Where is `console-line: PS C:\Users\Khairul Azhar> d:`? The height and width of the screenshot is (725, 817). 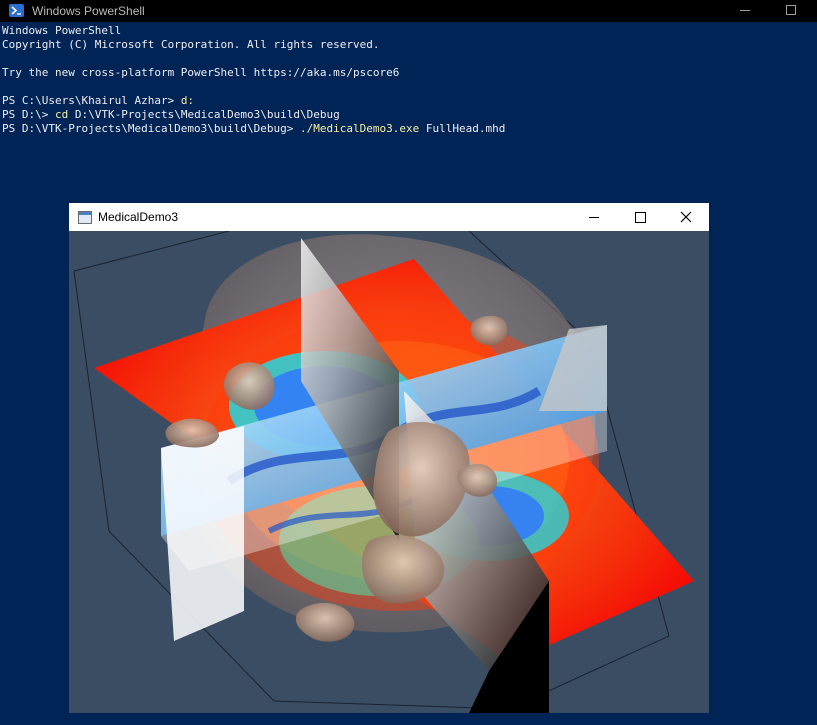
console-line: PS C:\Users\Khairul Azhar> d: is located at coordinates (408, 101).